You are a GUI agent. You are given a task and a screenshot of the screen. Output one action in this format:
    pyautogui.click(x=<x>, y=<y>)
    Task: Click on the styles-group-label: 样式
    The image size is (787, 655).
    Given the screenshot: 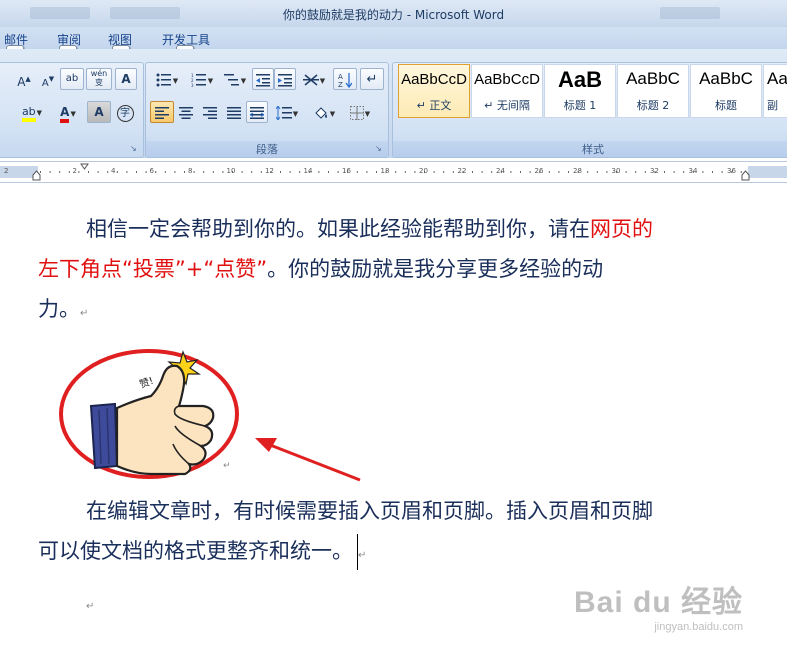 What is the action you would take?
    pyautogui.click(x=590, y=149)
    